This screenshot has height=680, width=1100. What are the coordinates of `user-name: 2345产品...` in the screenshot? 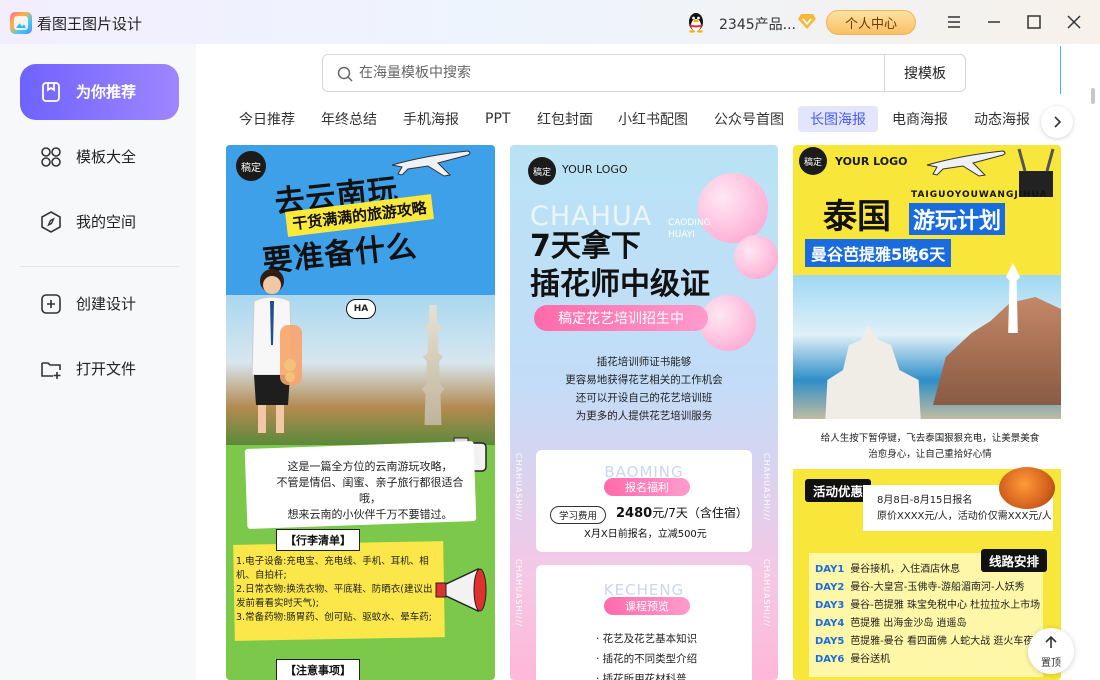 It's located at (757, 24).